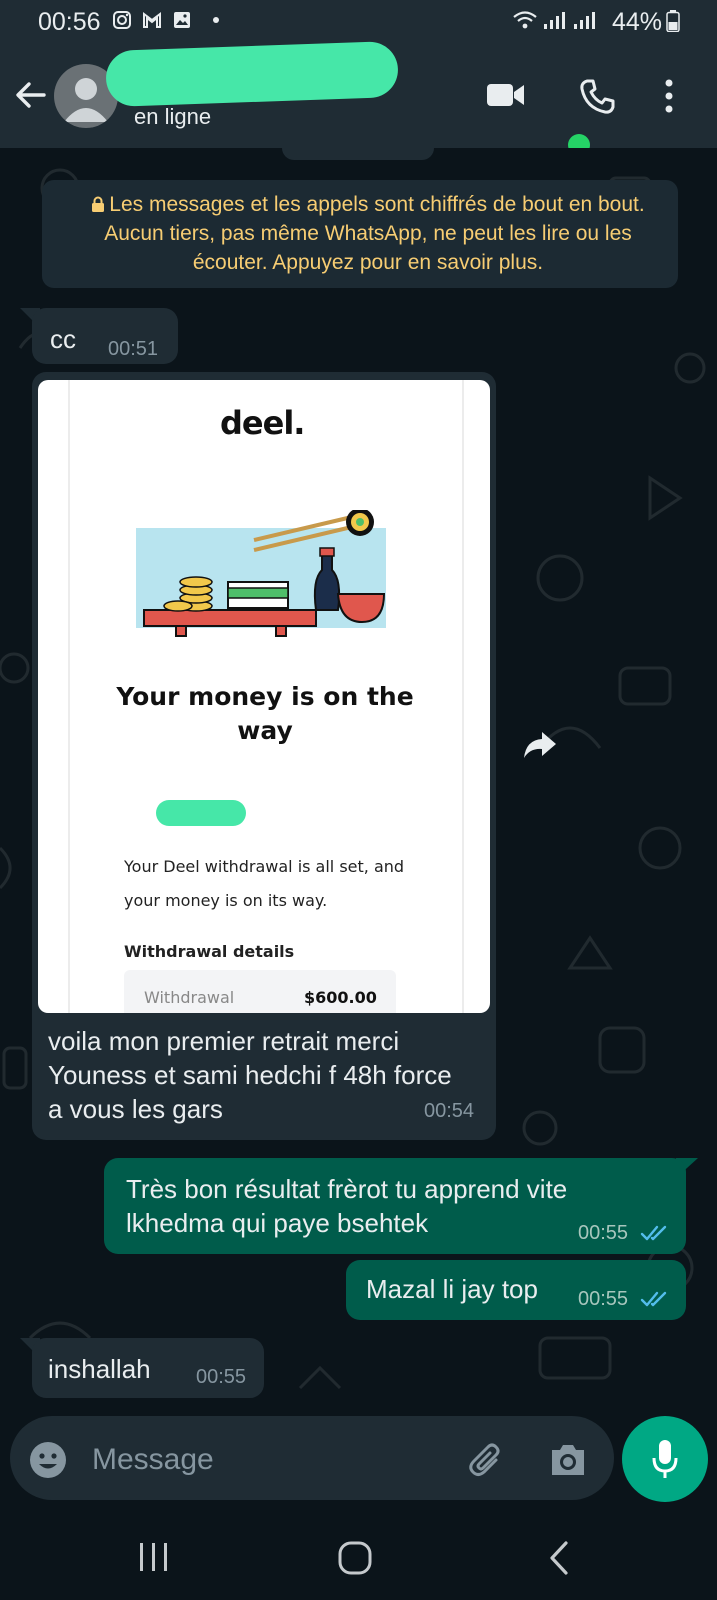 Image resolution: width=717 pixels, height=1600 pixels. I want to click on presence-status: en ligne, so click(173, 116).